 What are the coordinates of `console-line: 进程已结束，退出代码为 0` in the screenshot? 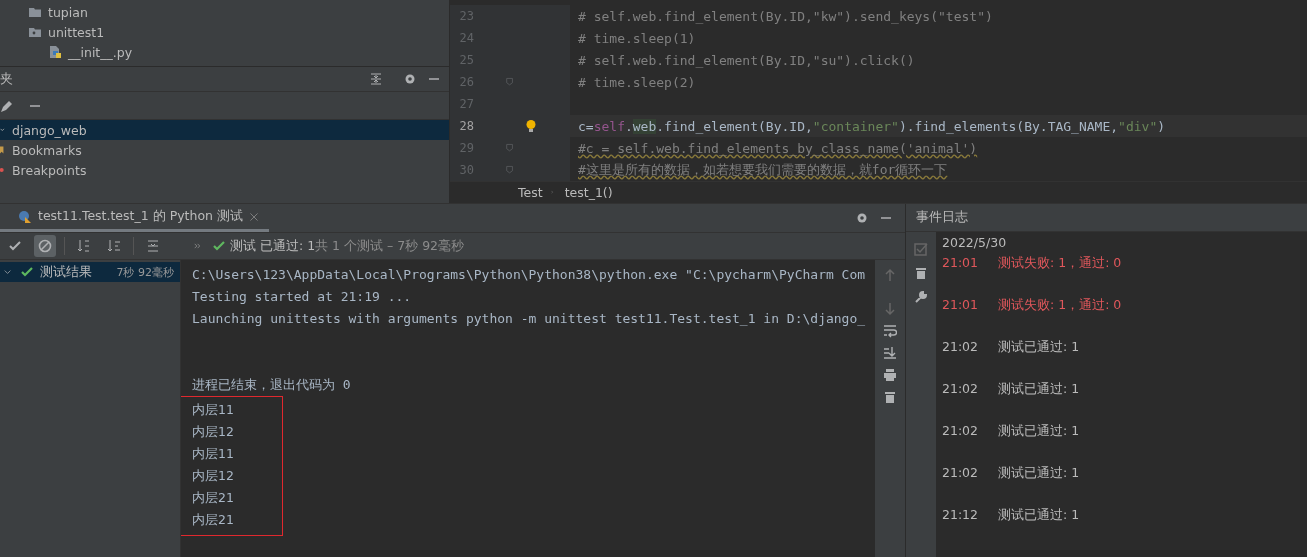 It's located at (272, 385).